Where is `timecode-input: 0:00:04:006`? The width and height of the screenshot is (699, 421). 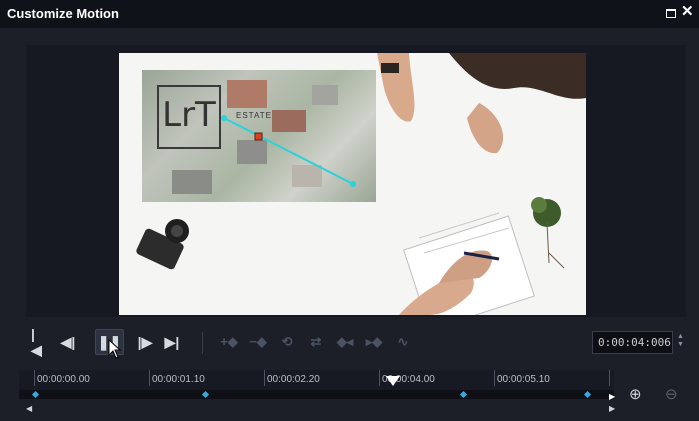
timecode-input: 0:00:04:006 is located at coordinates (632, 342).